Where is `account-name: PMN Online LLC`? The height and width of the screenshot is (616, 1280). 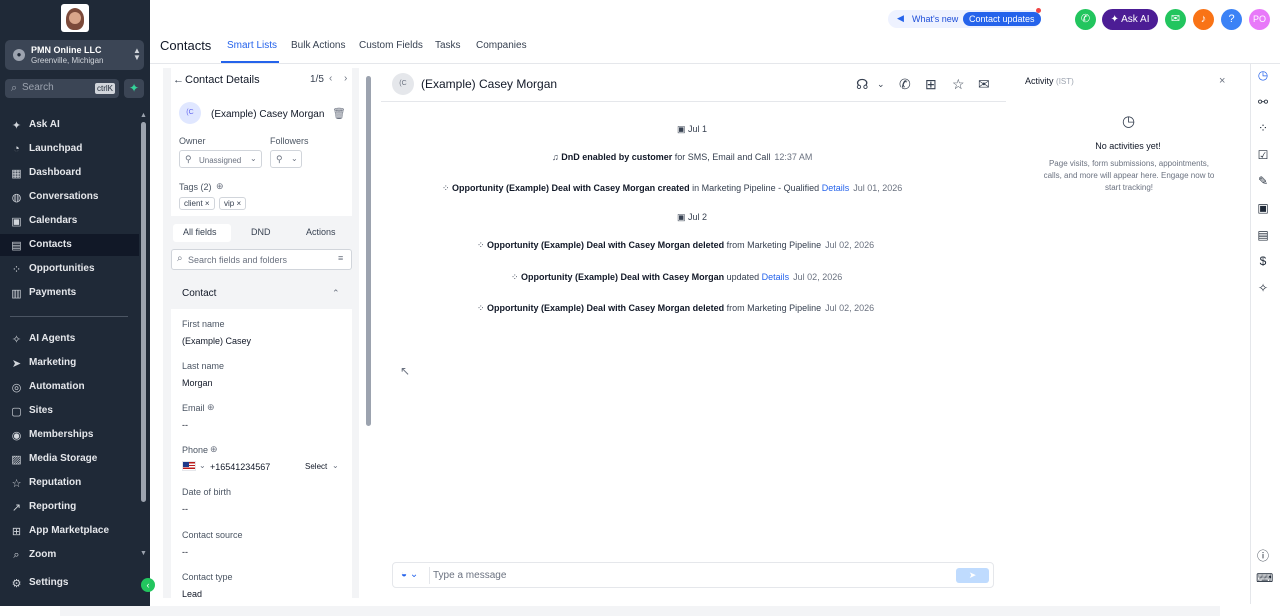 account-name: PMN Online LLC is located at coordinates (66, 50).